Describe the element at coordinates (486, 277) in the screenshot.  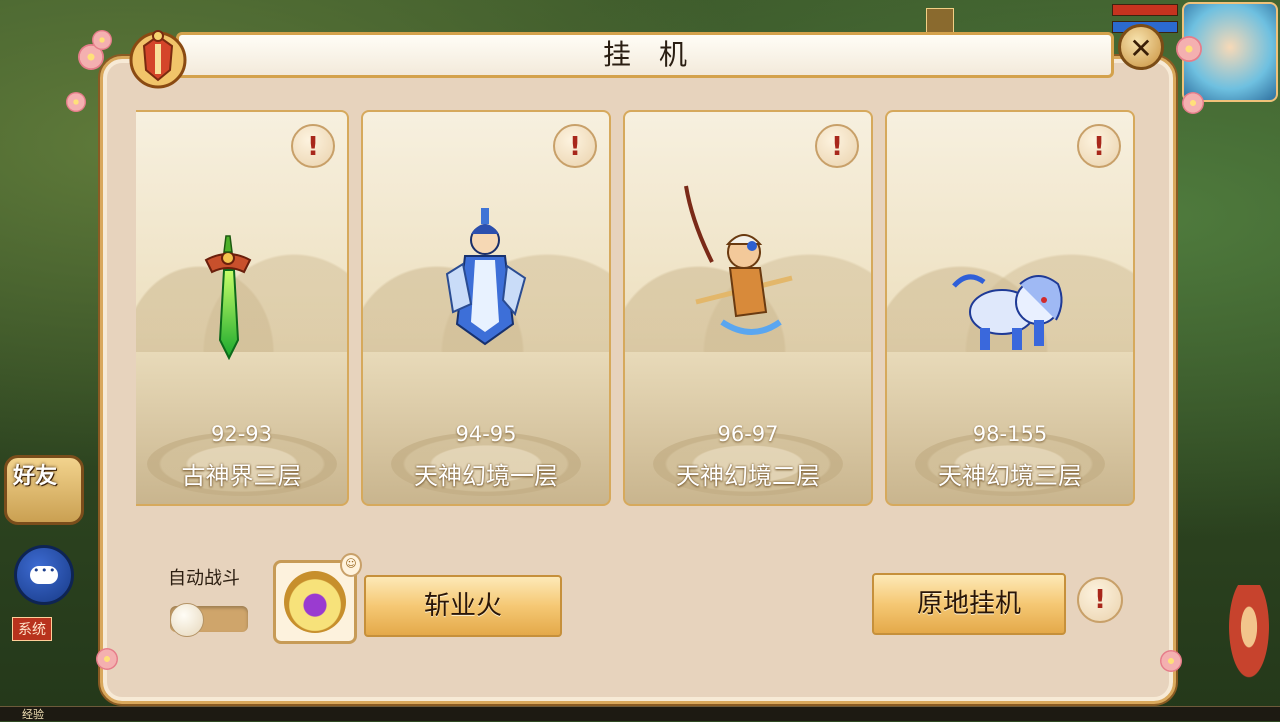
I see `blue-warrior-icon` at that location.